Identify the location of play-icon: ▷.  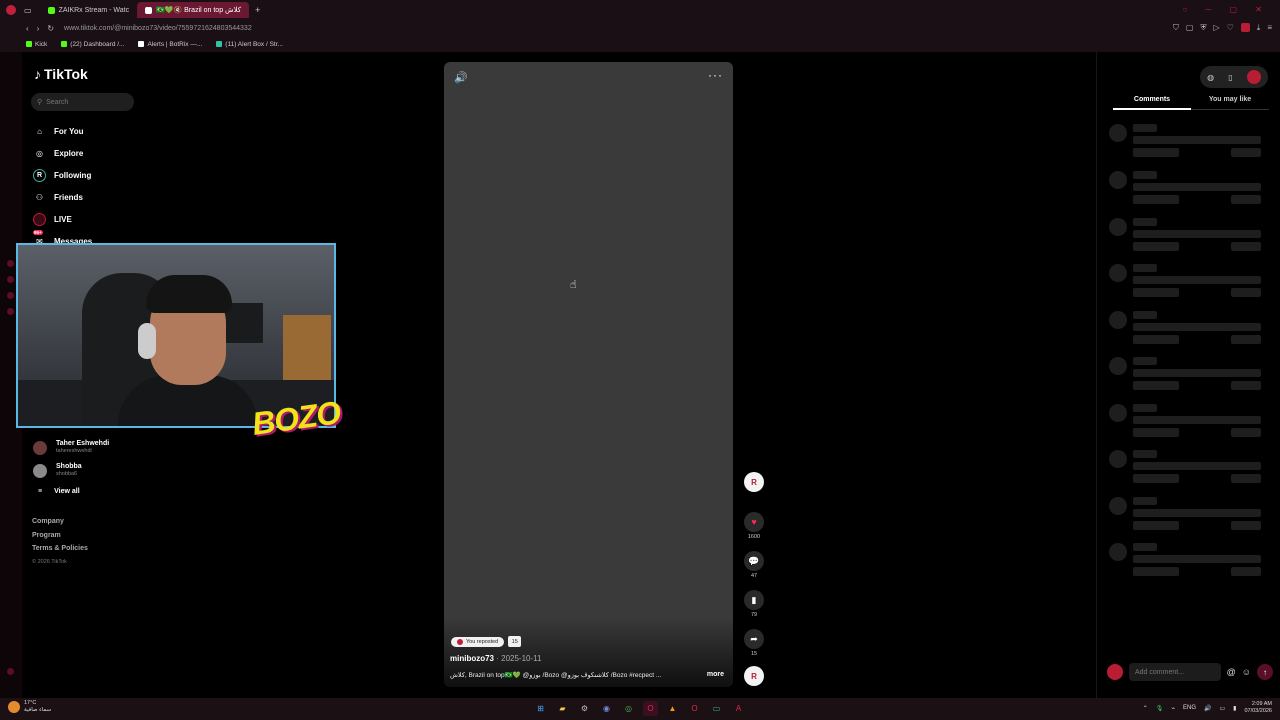
(1216, 28).